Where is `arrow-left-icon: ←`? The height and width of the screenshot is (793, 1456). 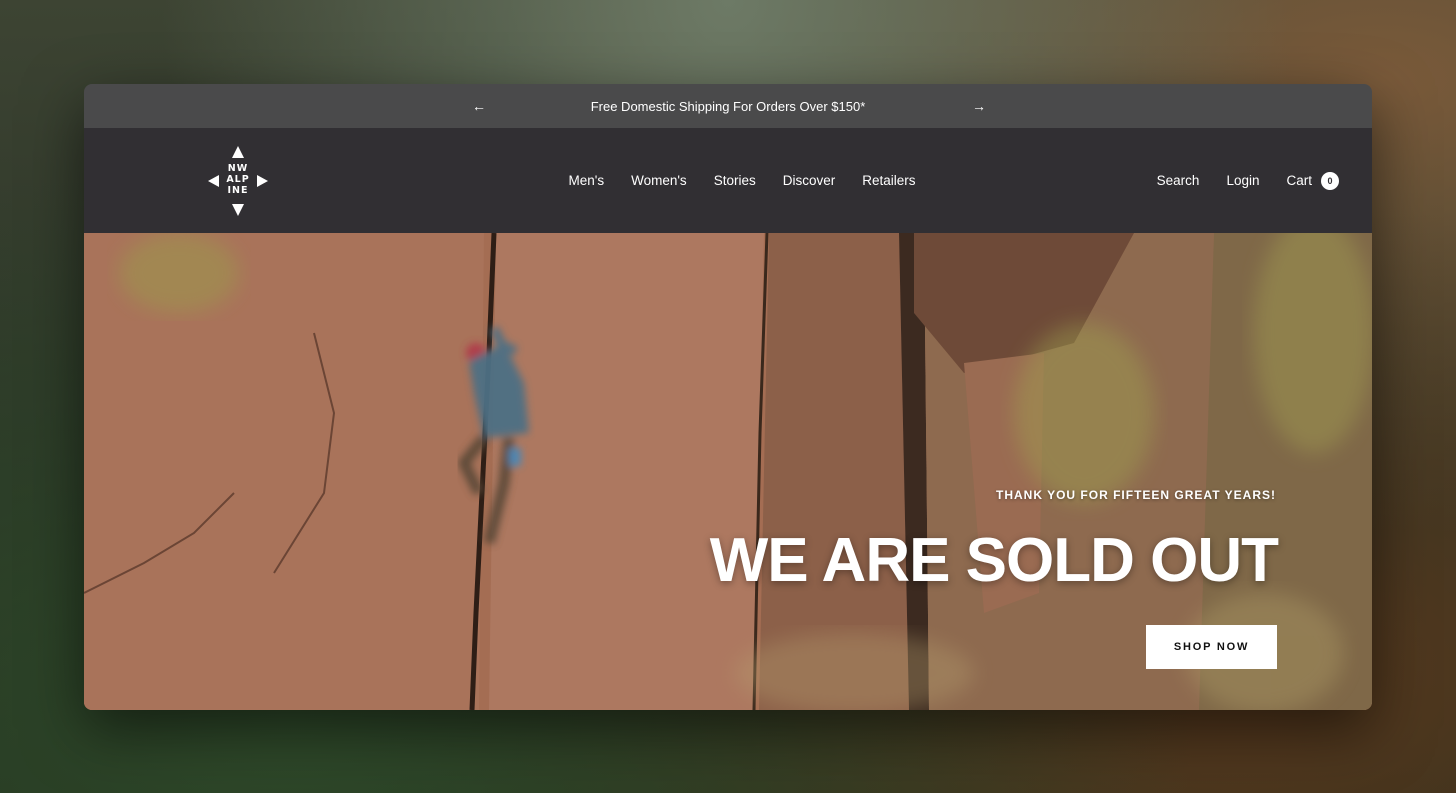 arrow-left-icon: ← is located at coordinates (479, 106).